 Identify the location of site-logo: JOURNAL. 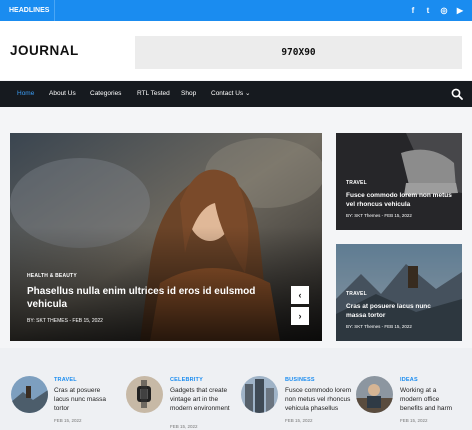
(44, 50).